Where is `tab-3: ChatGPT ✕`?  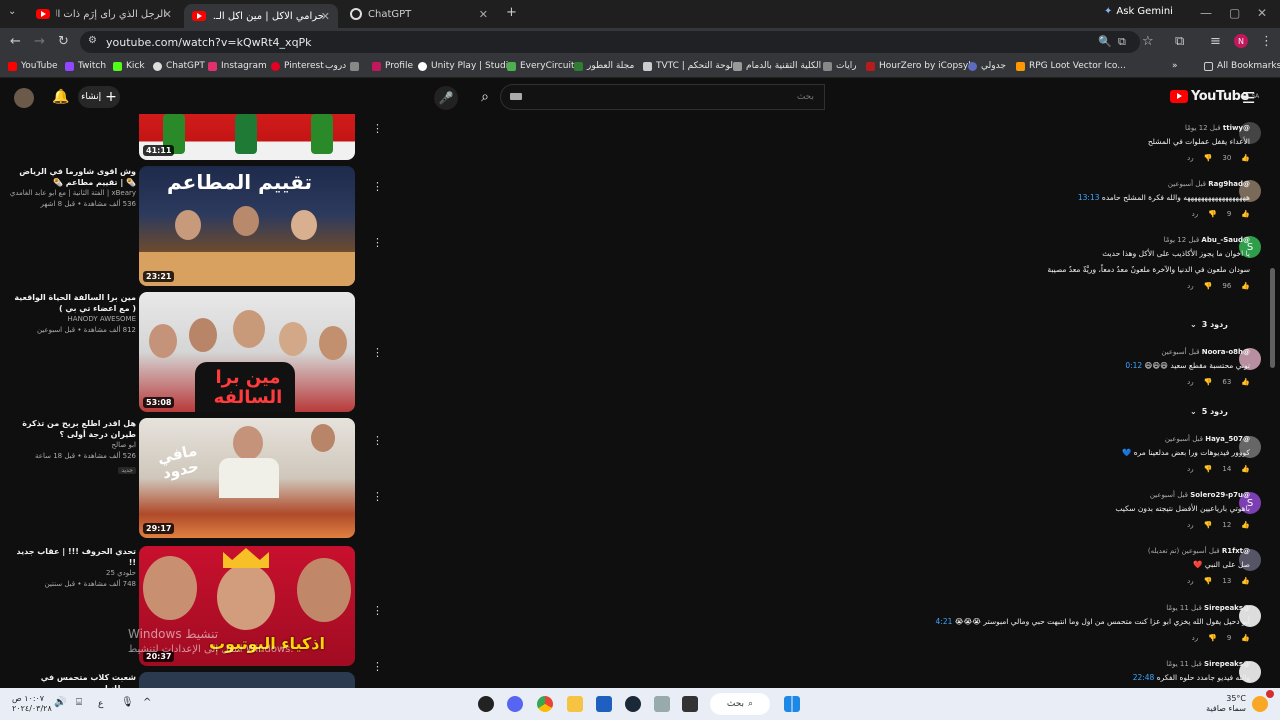 tab-3: ChatGPT ✕ is located at coordinates (419, 14).